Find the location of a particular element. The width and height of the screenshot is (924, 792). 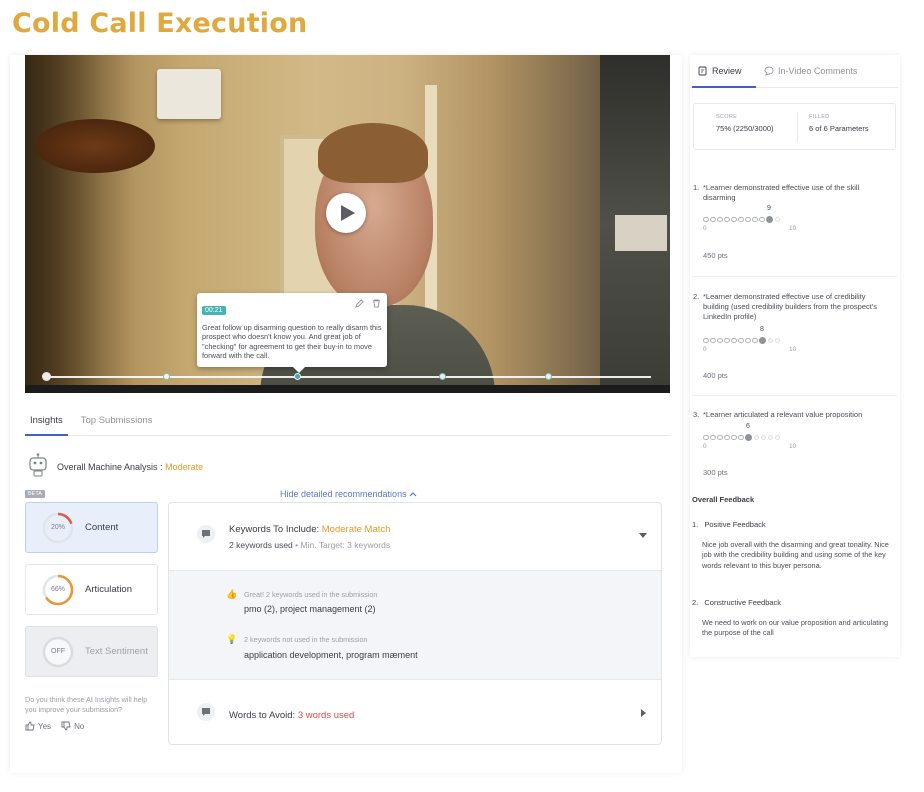

parameter-scale: 9 0 10 is located at coordinates (753, 219).